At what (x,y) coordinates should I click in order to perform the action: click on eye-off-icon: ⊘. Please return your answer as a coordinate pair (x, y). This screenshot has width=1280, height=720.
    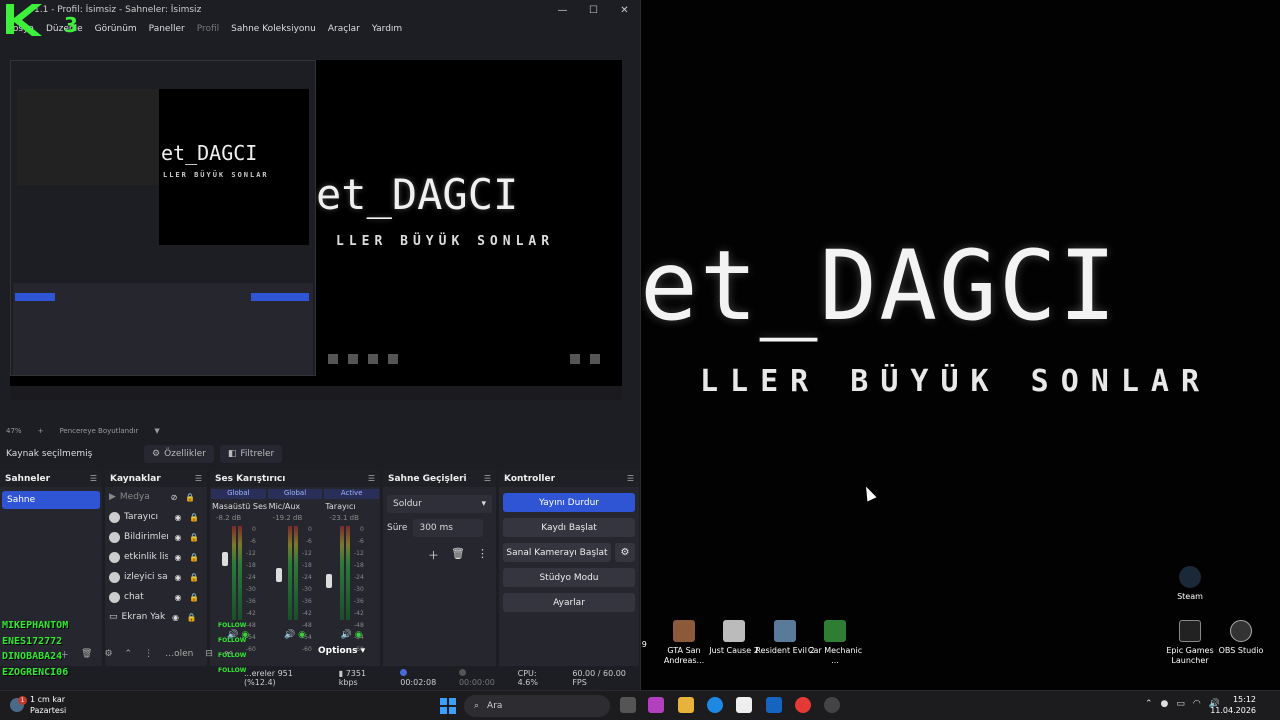
    Looking at the image, I should click on (174, 497).